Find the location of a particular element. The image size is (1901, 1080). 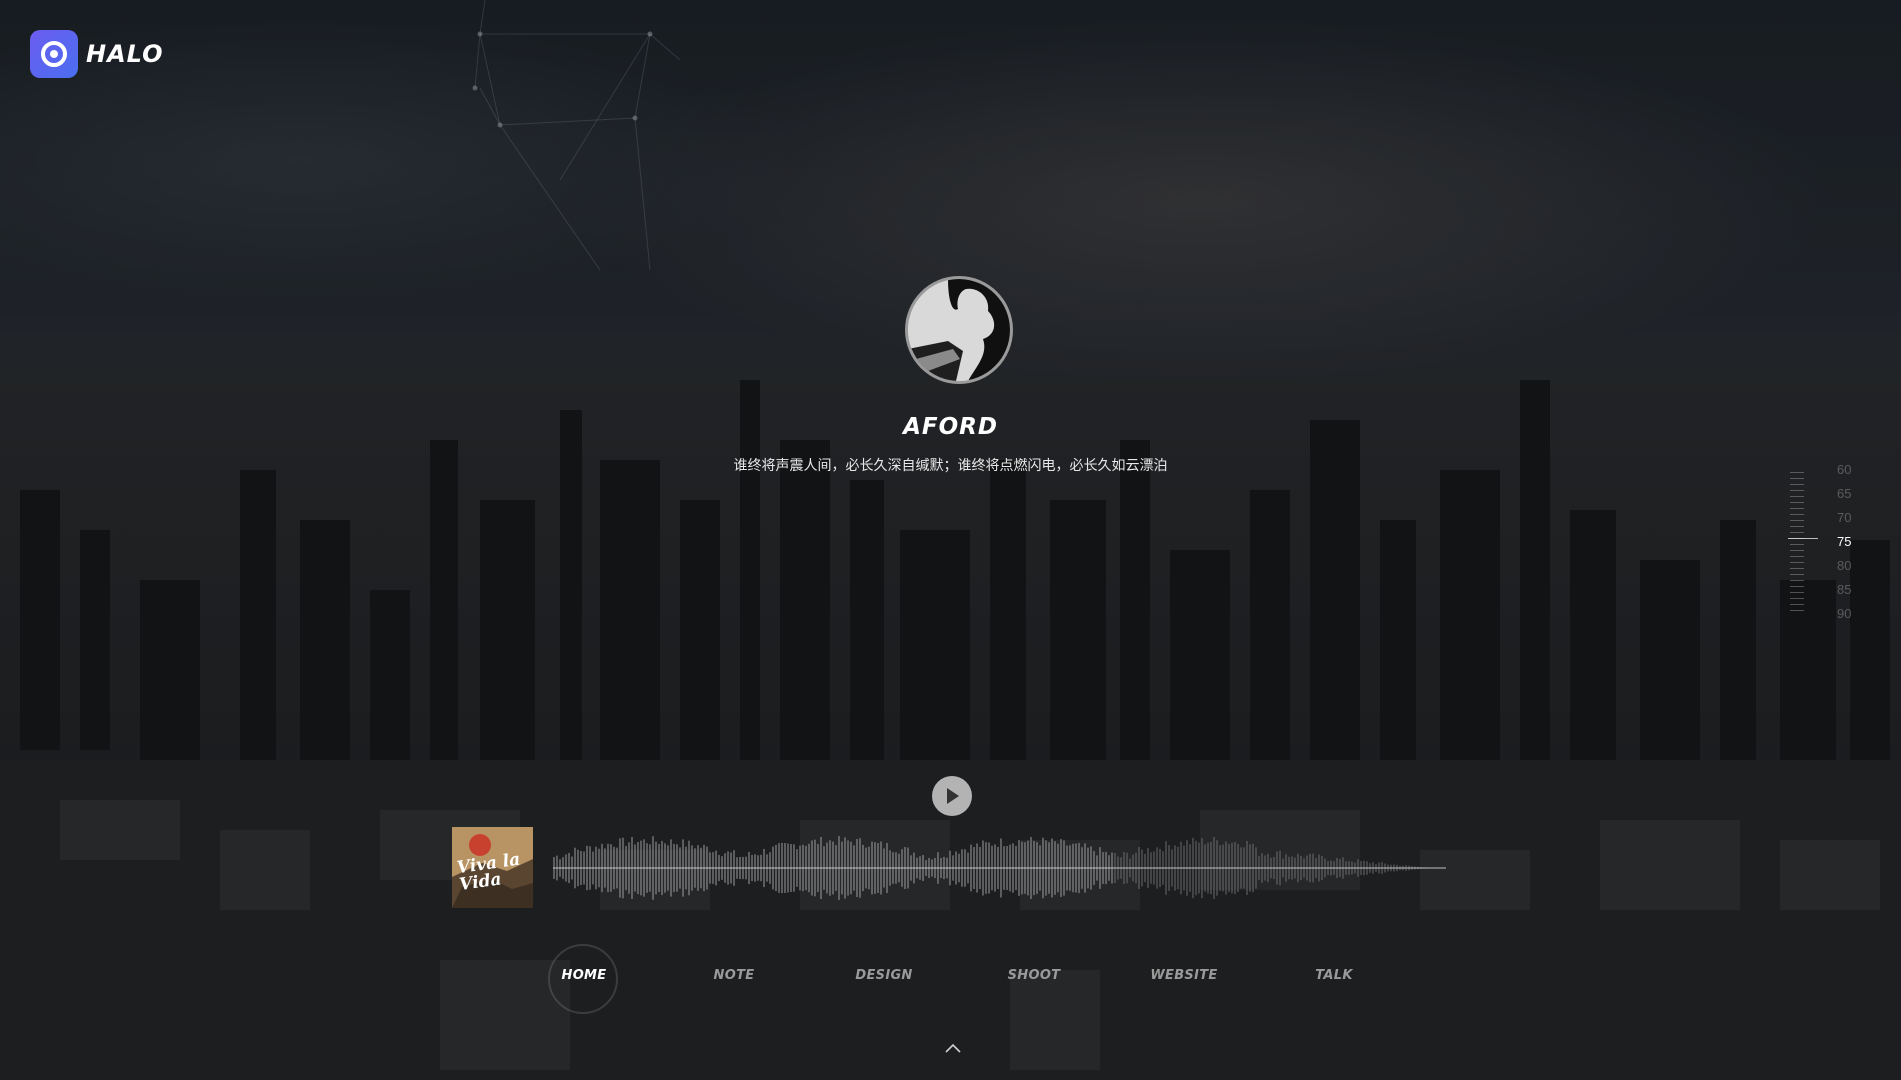

audio-waveform is located at coordinates (1003, 870).